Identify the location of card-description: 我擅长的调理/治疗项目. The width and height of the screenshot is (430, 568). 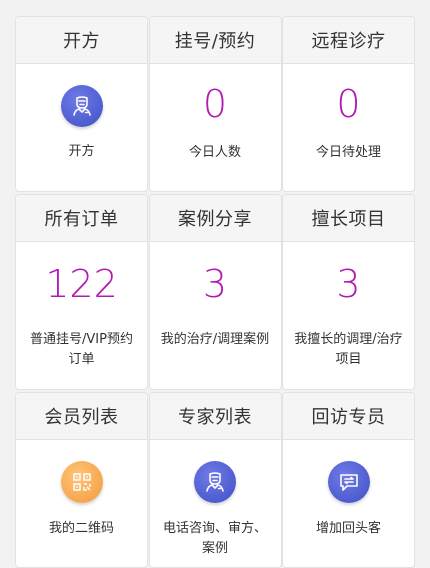
(348, 349).